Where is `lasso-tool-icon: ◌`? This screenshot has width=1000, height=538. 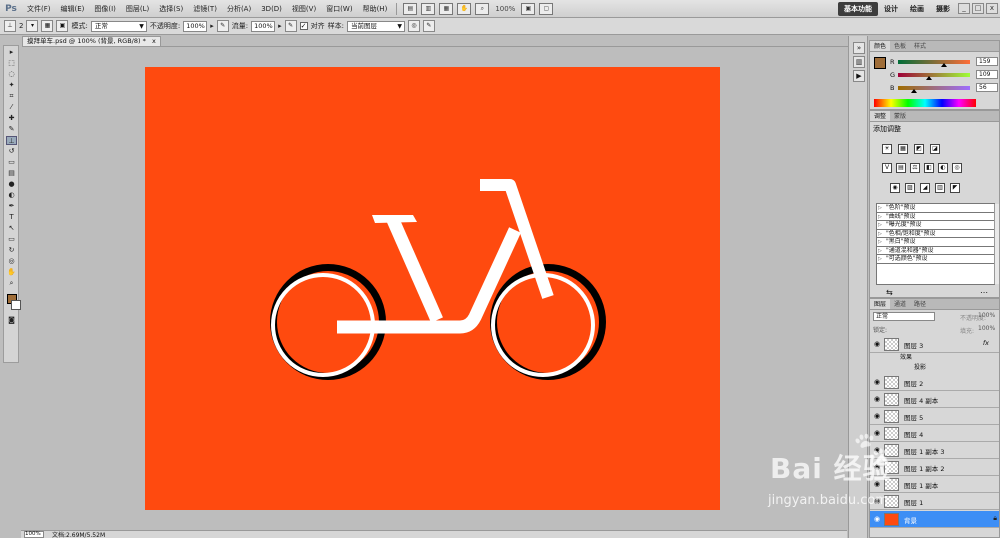 lasso-tool-icon: ◌ is located at coordinates (11, 74).